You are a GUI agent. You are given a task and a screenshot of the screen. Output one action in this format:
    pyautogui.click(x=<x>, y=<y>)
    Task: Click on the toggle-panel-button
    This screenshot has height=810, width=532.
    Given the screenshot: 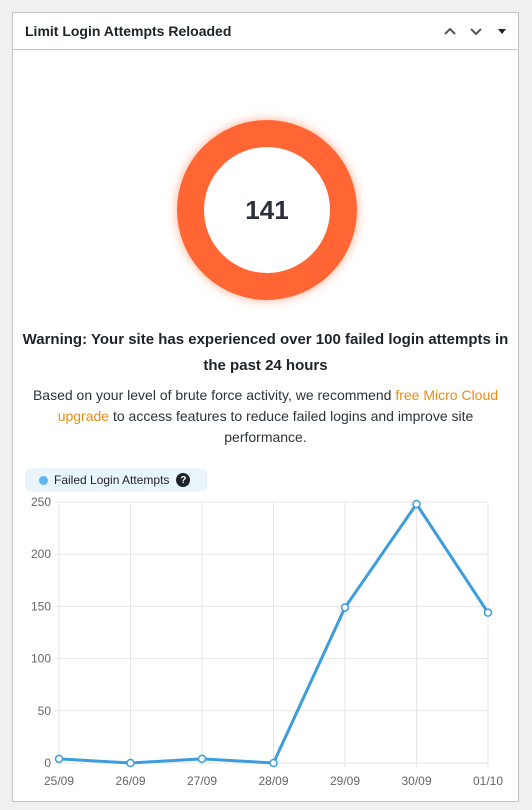 What is the action you would take?
    pyautogui.click(x=502, y=31)
    